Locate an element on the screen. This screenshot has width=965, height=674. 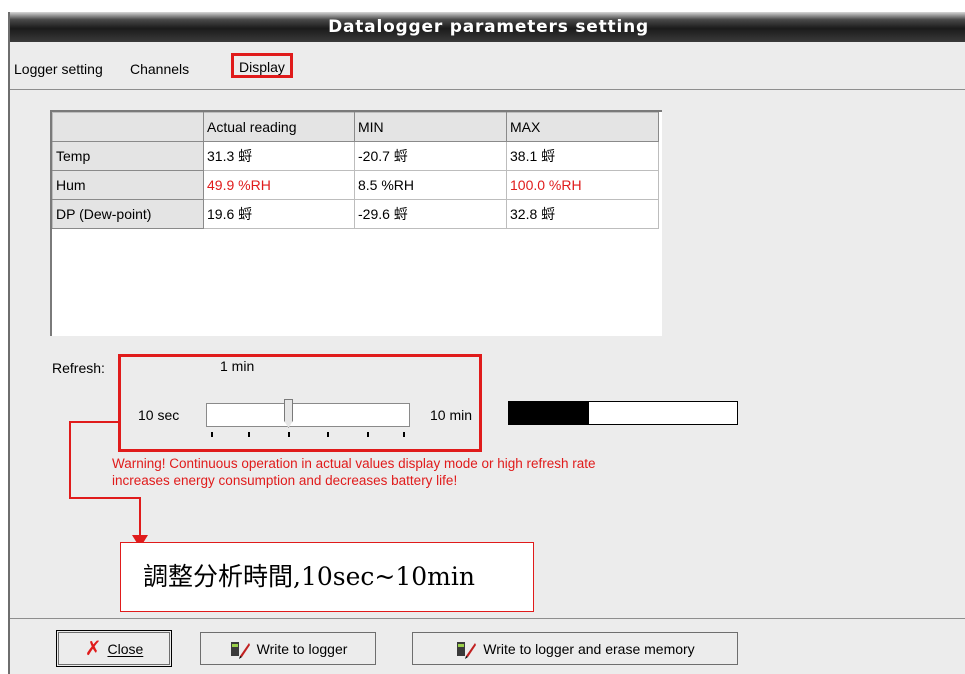
bottom-divider is located at coordinates (487, 618).